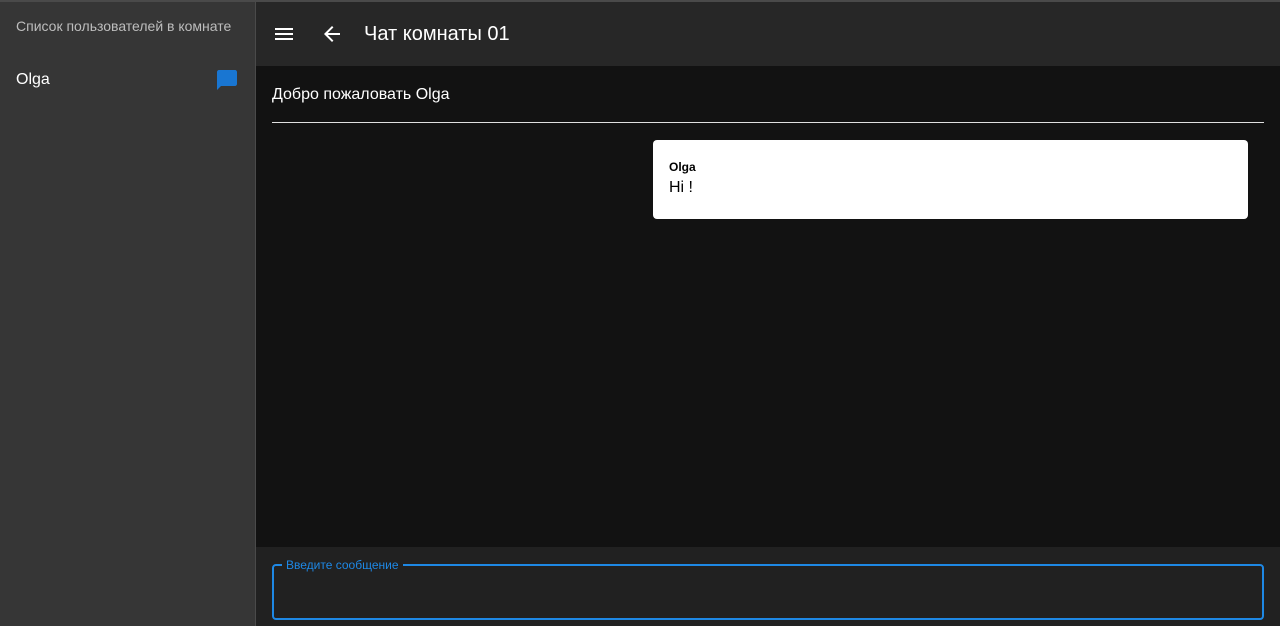 This screenshot has width=1280, height=626. I want to click on top-app-bar: Чат комнаты 01, so click(768, 34).